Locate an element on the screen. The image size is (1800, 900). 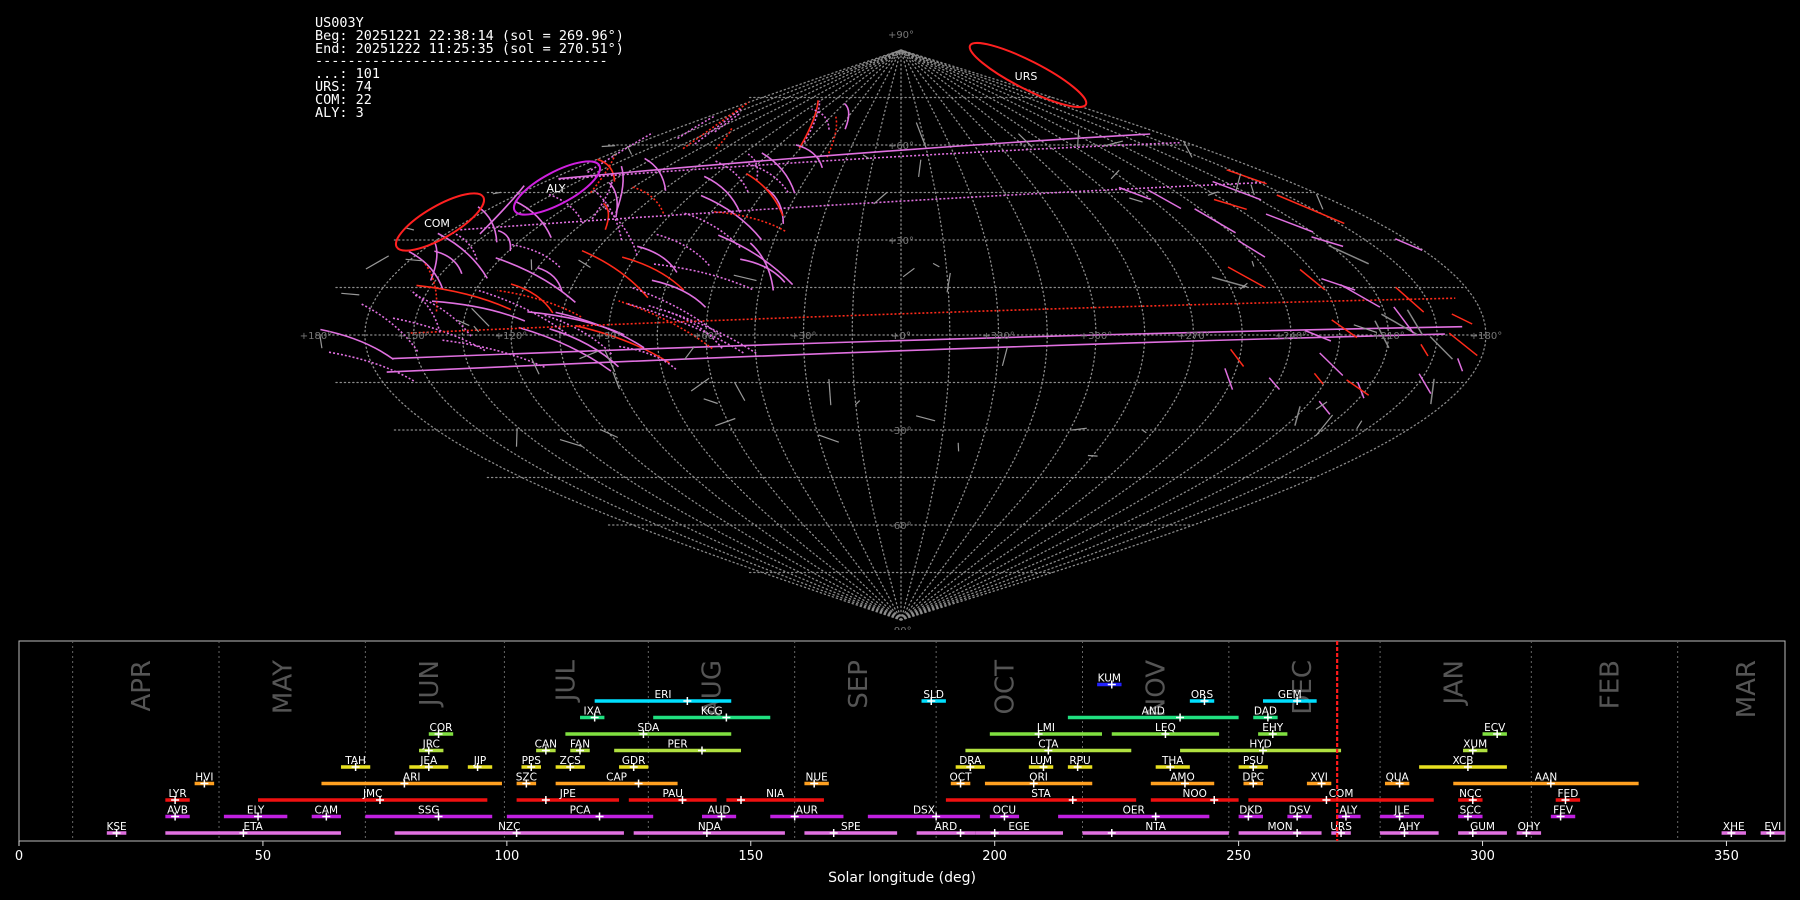
shower-bar: CAN is located at coordinates (546, 747).